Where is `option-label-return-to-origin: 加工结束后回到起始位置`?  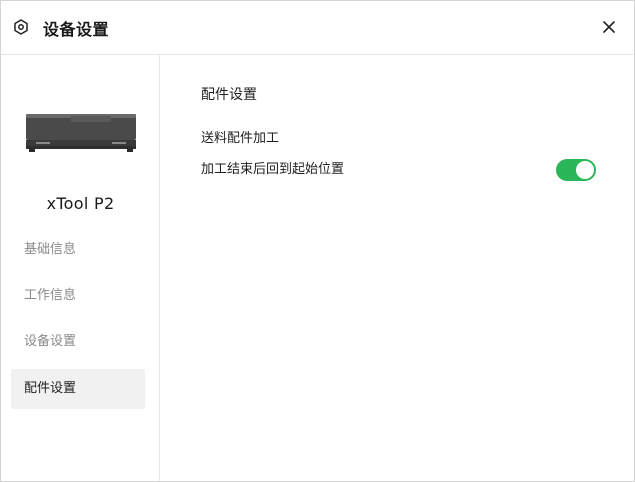
option-label-return-to-origin: 加工结束后回到起始位置 is located at coordinates (273, 169).